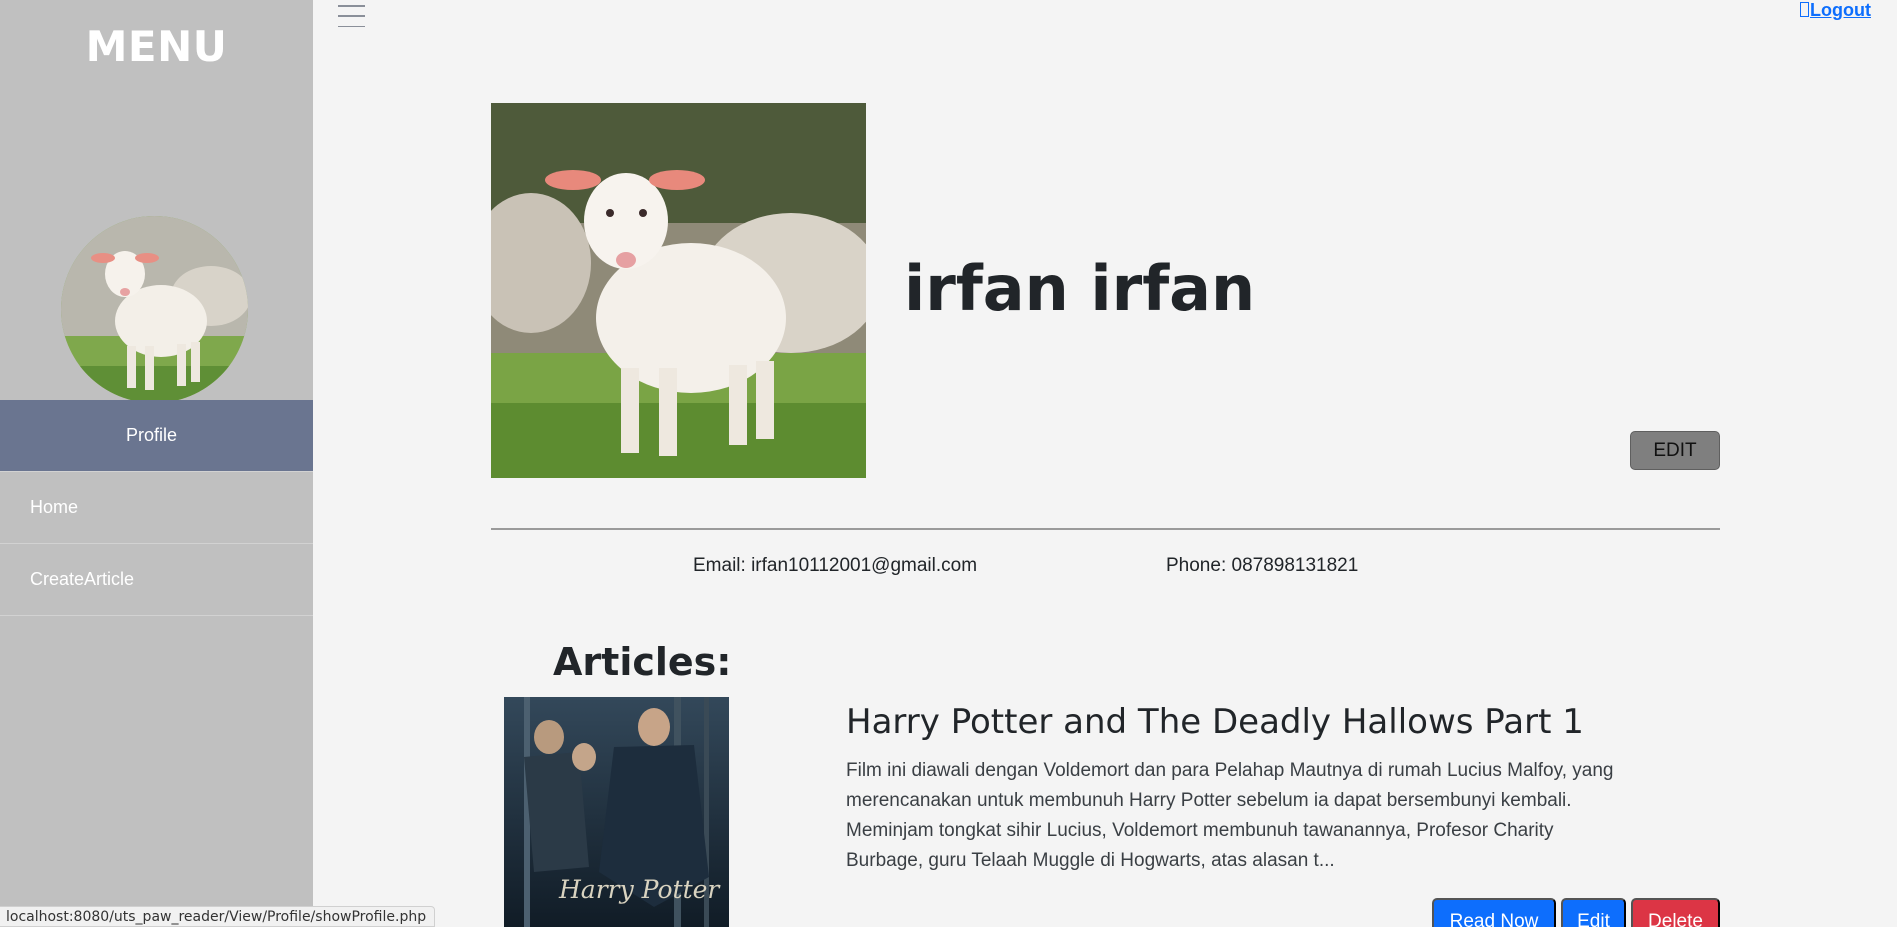 The height and width of the screenshot is (927, 1897). Describe the element at coordinates (1593, 912) in the screenshot. I see `edit-article-button: Edit` at that location.